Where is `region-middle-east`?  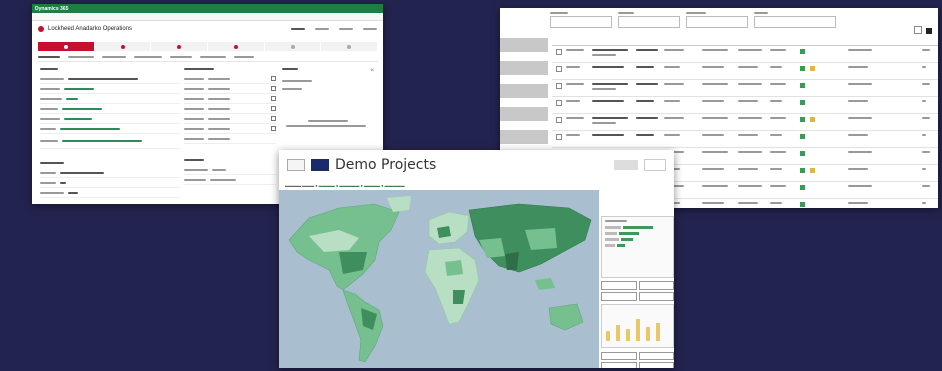
region-middle-east is located at coordinates (492, 248).